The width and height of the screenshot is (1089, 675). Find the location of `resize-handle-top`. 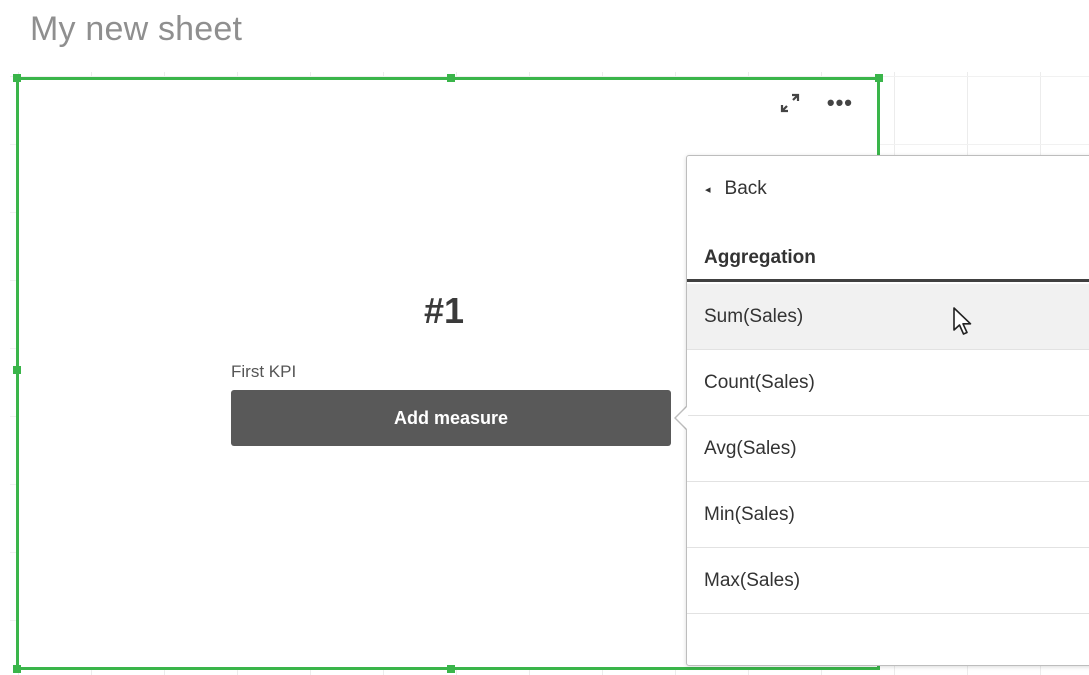

resize-handle-top is located at coordinates (451, 78).